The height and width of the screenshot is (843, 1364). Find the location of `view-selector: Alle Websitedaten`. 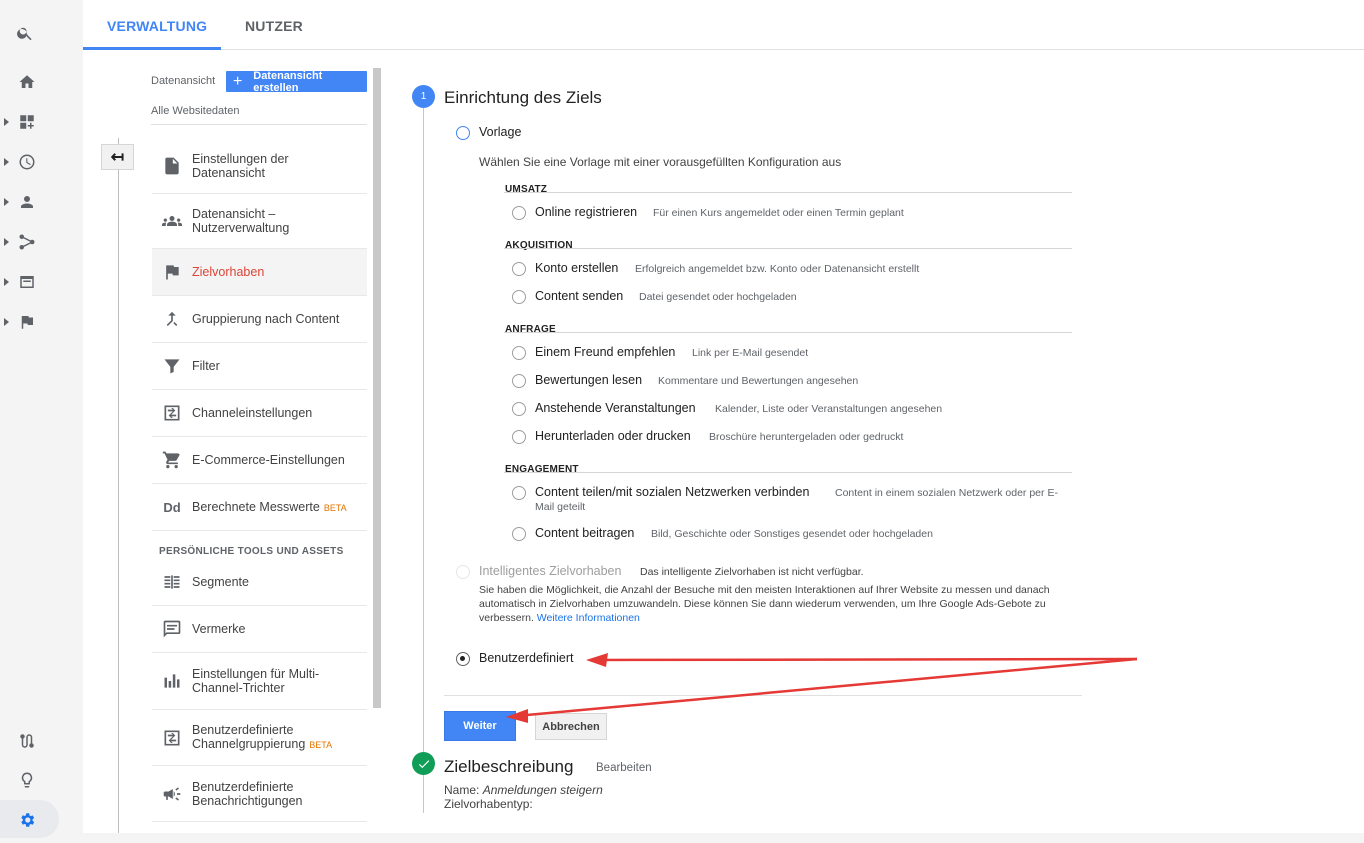

view-selector: Alle Websitedaten is located at coordinates (195, 111).